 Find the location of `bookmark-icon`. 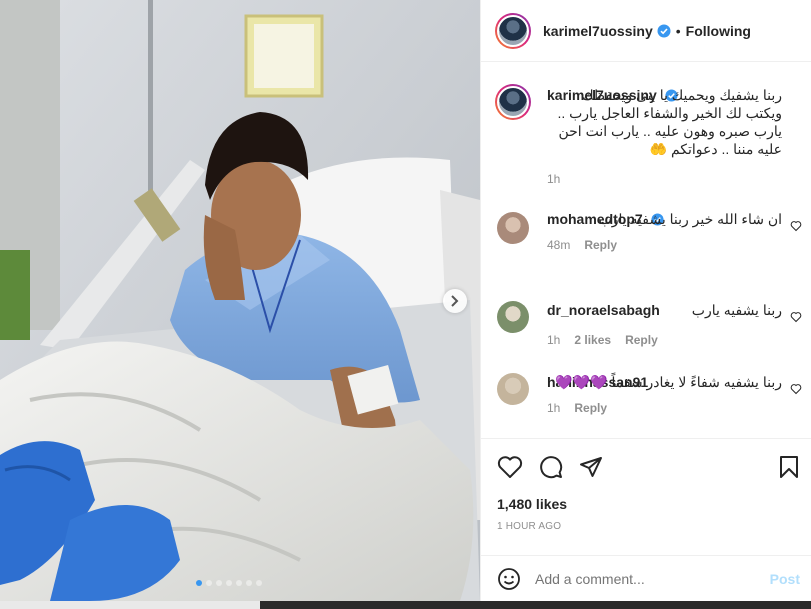

bookmark-icon is located at coordinates (789, 467).